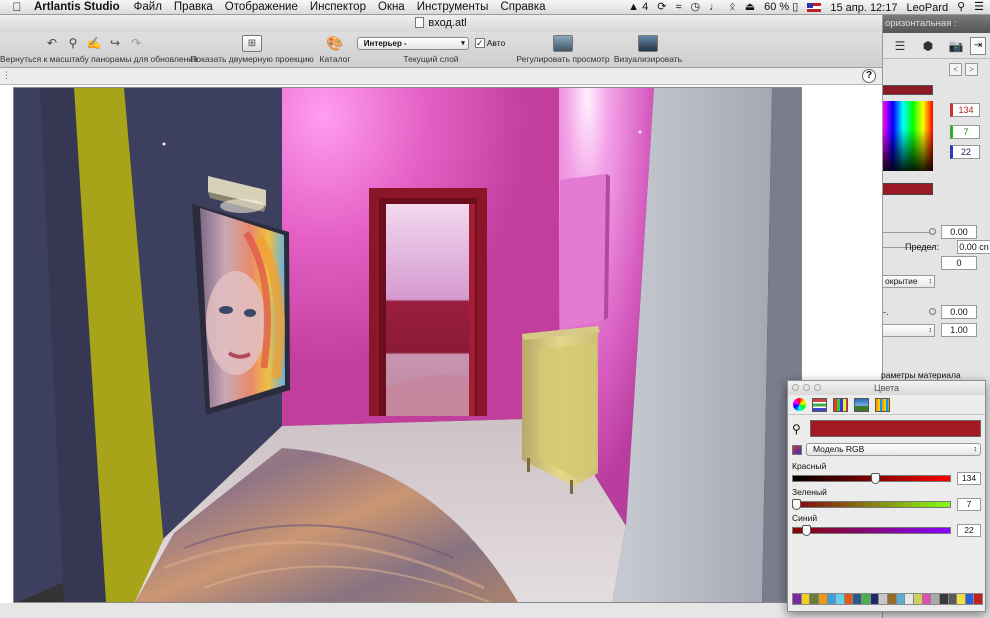  What do you see at coordinates (750, 7) in the screenshot?
I see `eject-icon: ⏏` at bounding box center [750, 7].